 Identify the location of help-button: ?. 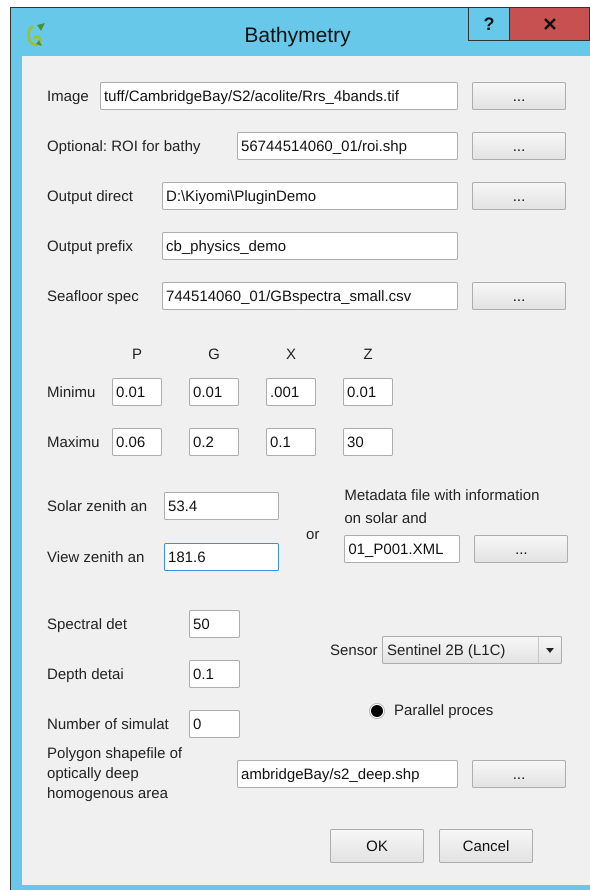
(489, 24).